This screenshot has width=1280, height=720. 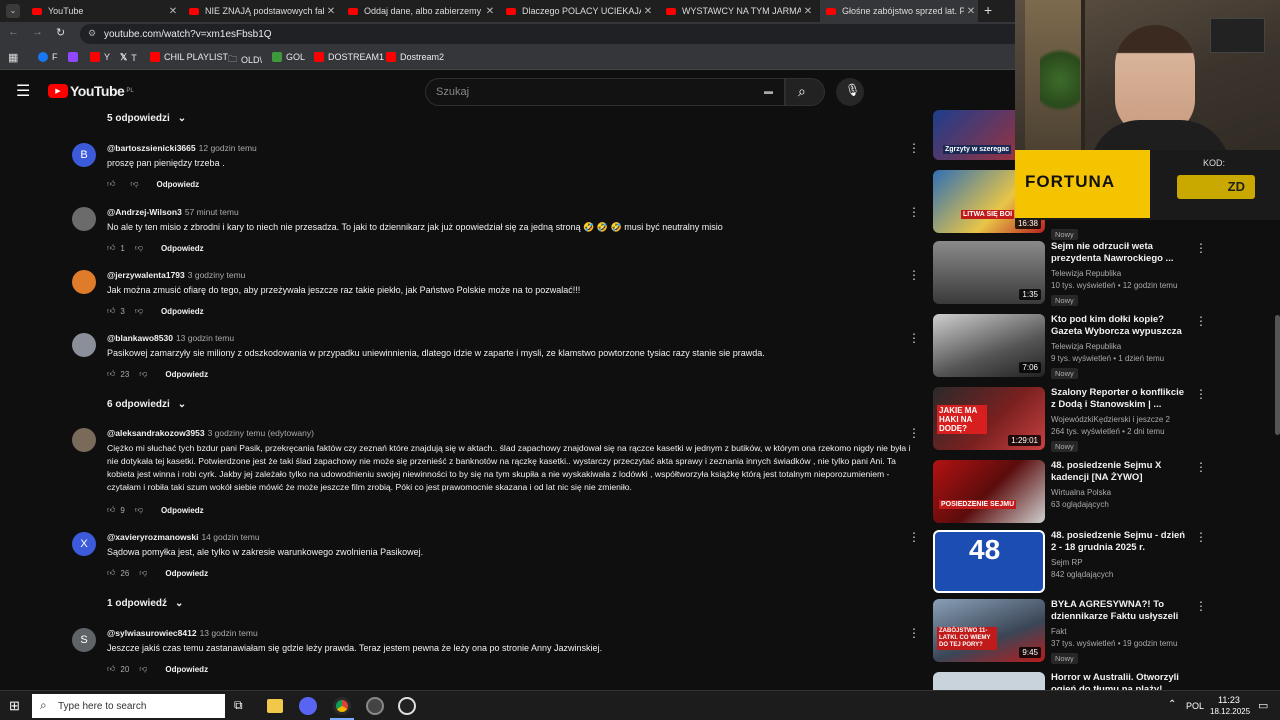 What do you see at coordinates (189, 57) in the screenshot?
I see `bookmark-item: CHIL PLAYLIST` at bounding box center [189, 57].